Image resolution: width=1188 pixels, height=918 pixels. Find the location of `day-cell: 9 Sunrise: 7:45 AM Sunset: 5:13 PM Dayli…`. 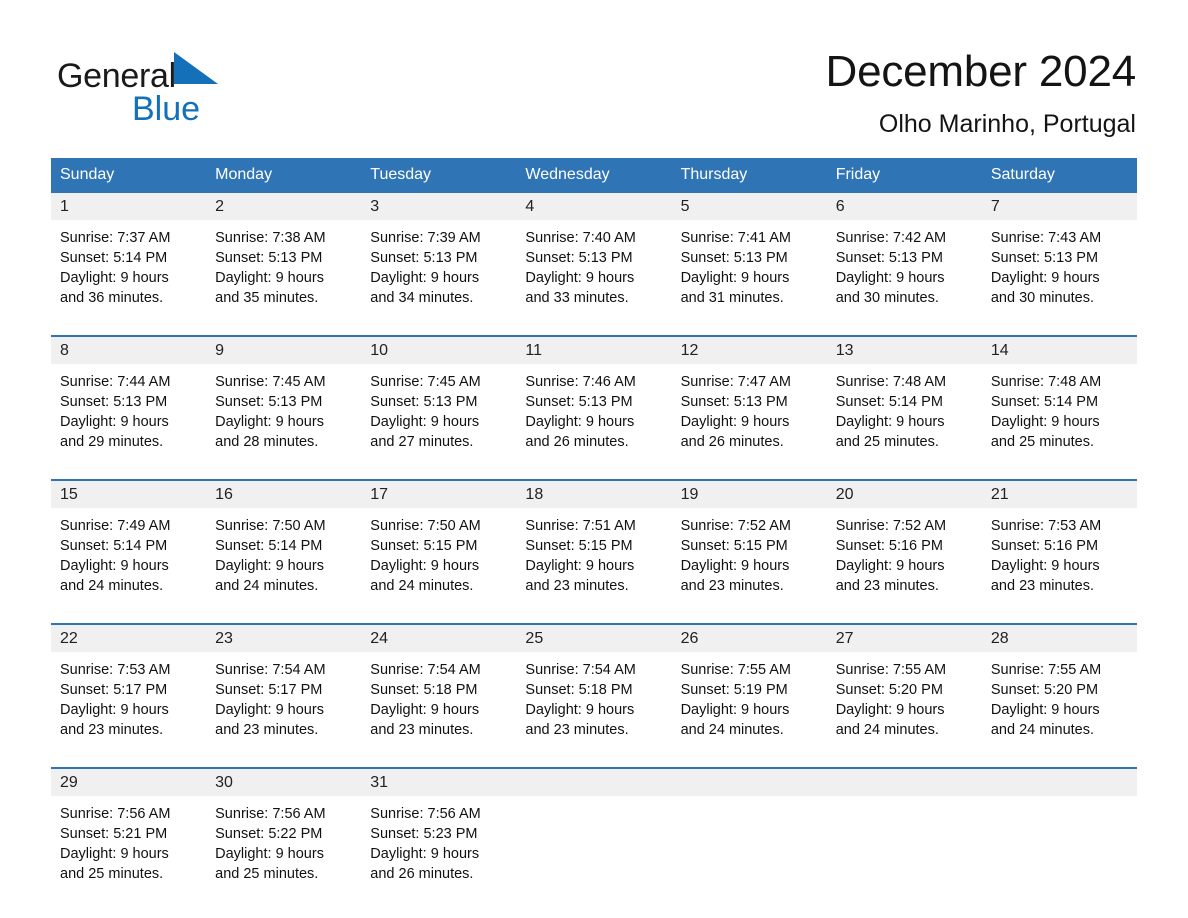

day-cell: 9 Sunrise: 7:45 AM Sunset: 5:13 PM Dayli… is located at coordinates (284, 401).